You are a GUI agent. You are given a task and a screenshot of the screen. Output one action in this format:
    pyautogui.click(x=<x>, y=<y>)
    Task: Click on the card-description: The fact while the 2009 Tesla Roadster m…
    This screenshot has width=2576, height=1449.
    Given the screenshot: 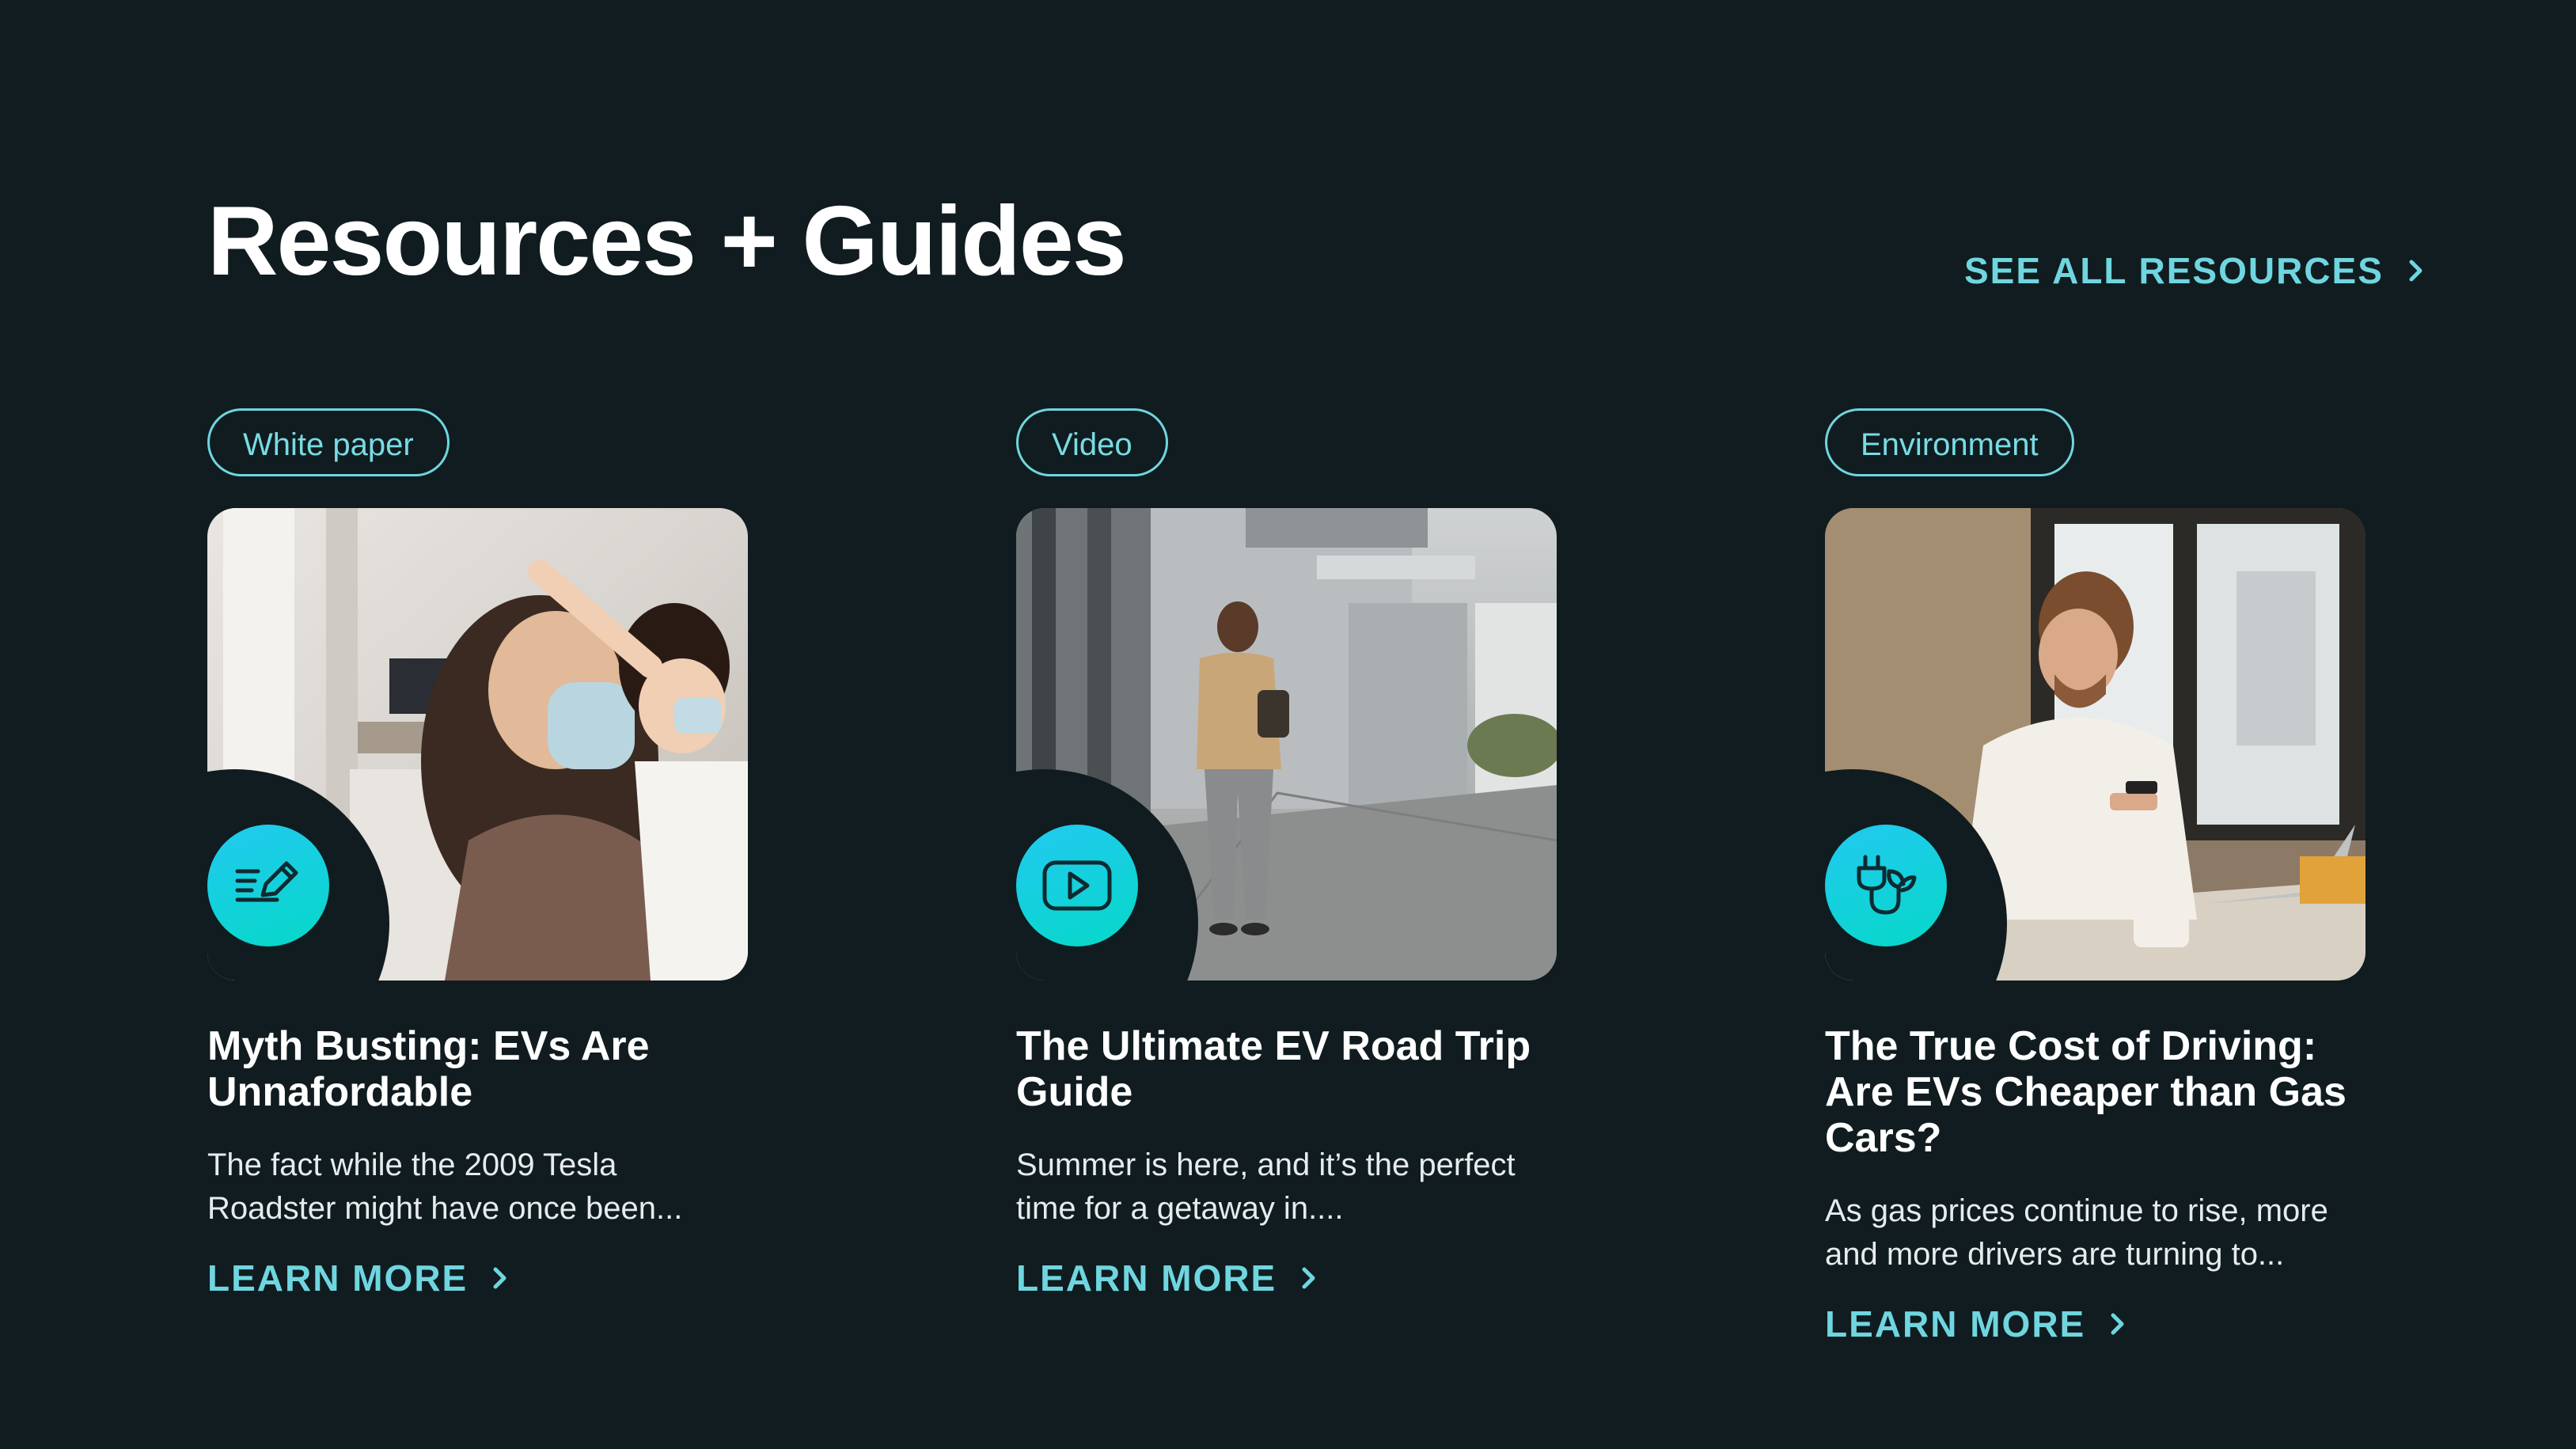 What is the action you would take?
    pyautogui.click(x=445, y=1186)
    